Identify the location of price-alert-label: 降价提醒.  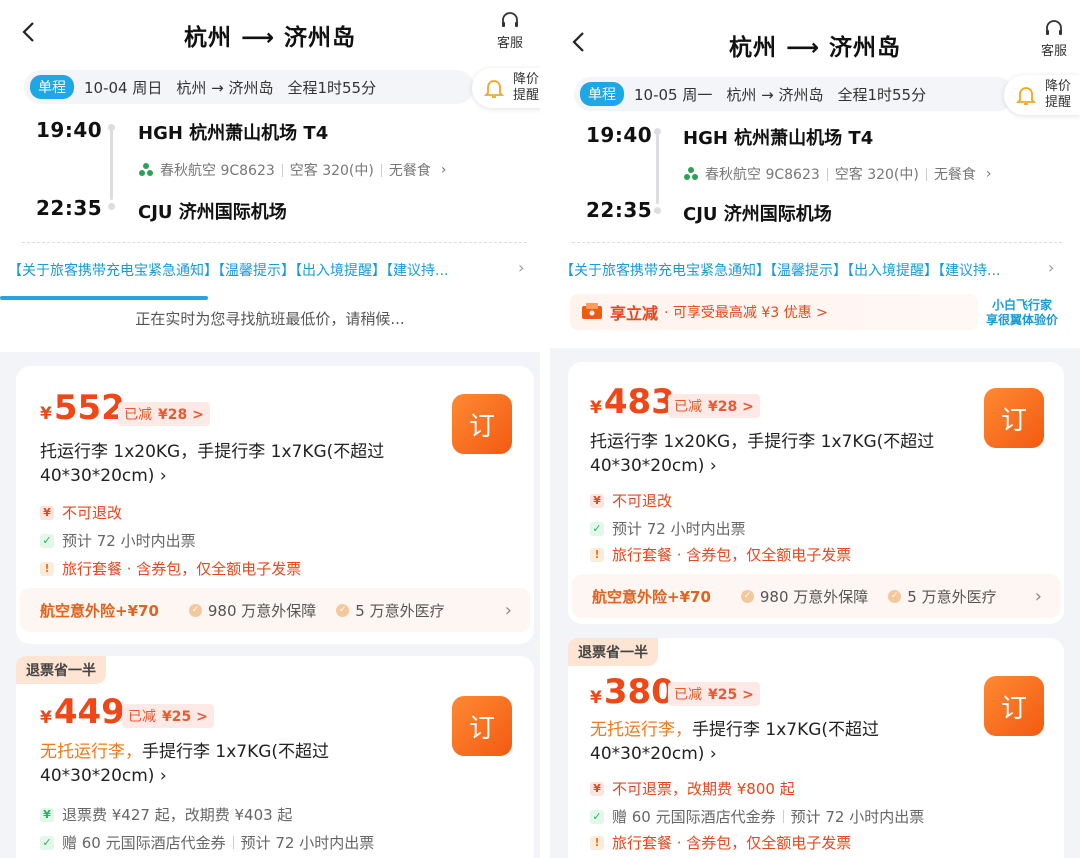
(1057, 94).